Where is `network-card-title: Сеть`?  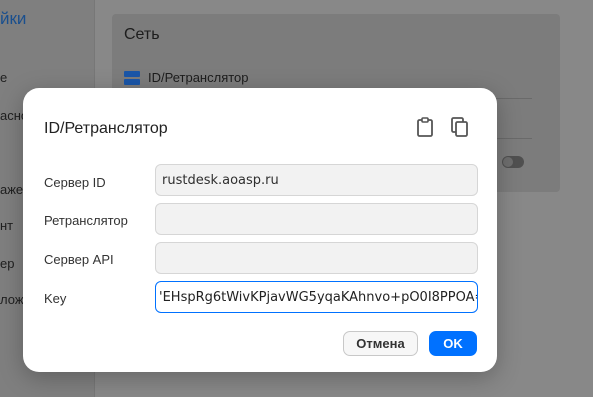 network-card-title: Сеть is located at coordinates (142, 34).